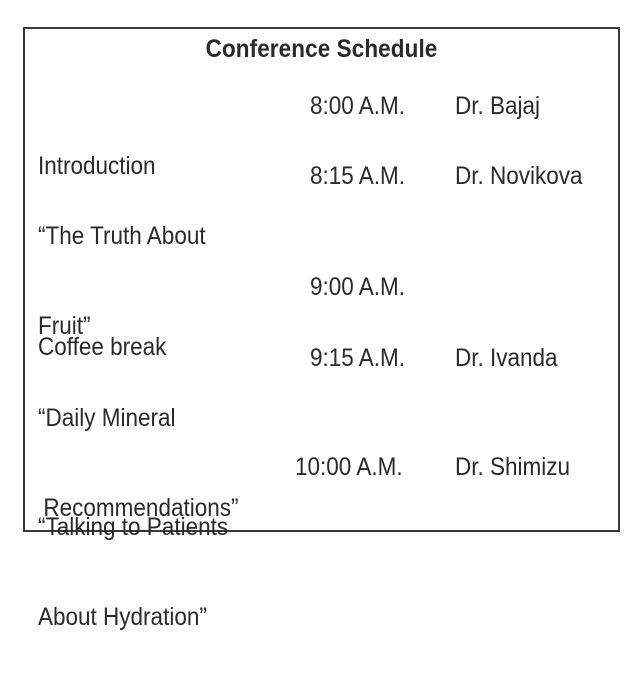 This screenshot has width=643, height=692. Describe the element at coordinates (506, 358) in the screenshot. I see `event-speaker: Dr. Ivanda` at that location.